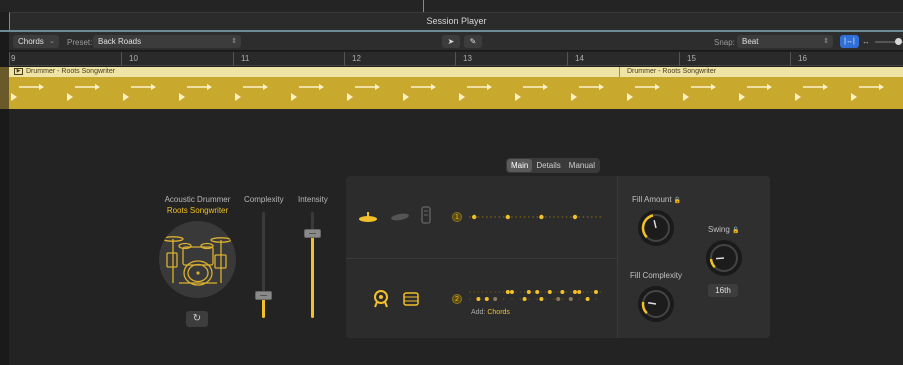 The height and width of the screenshot is (365, 903). What do you see at coordinates (652, 199) in the screenshot?
I see `fill-amount-text: Fill Amount` at bounding box center [652, 199].